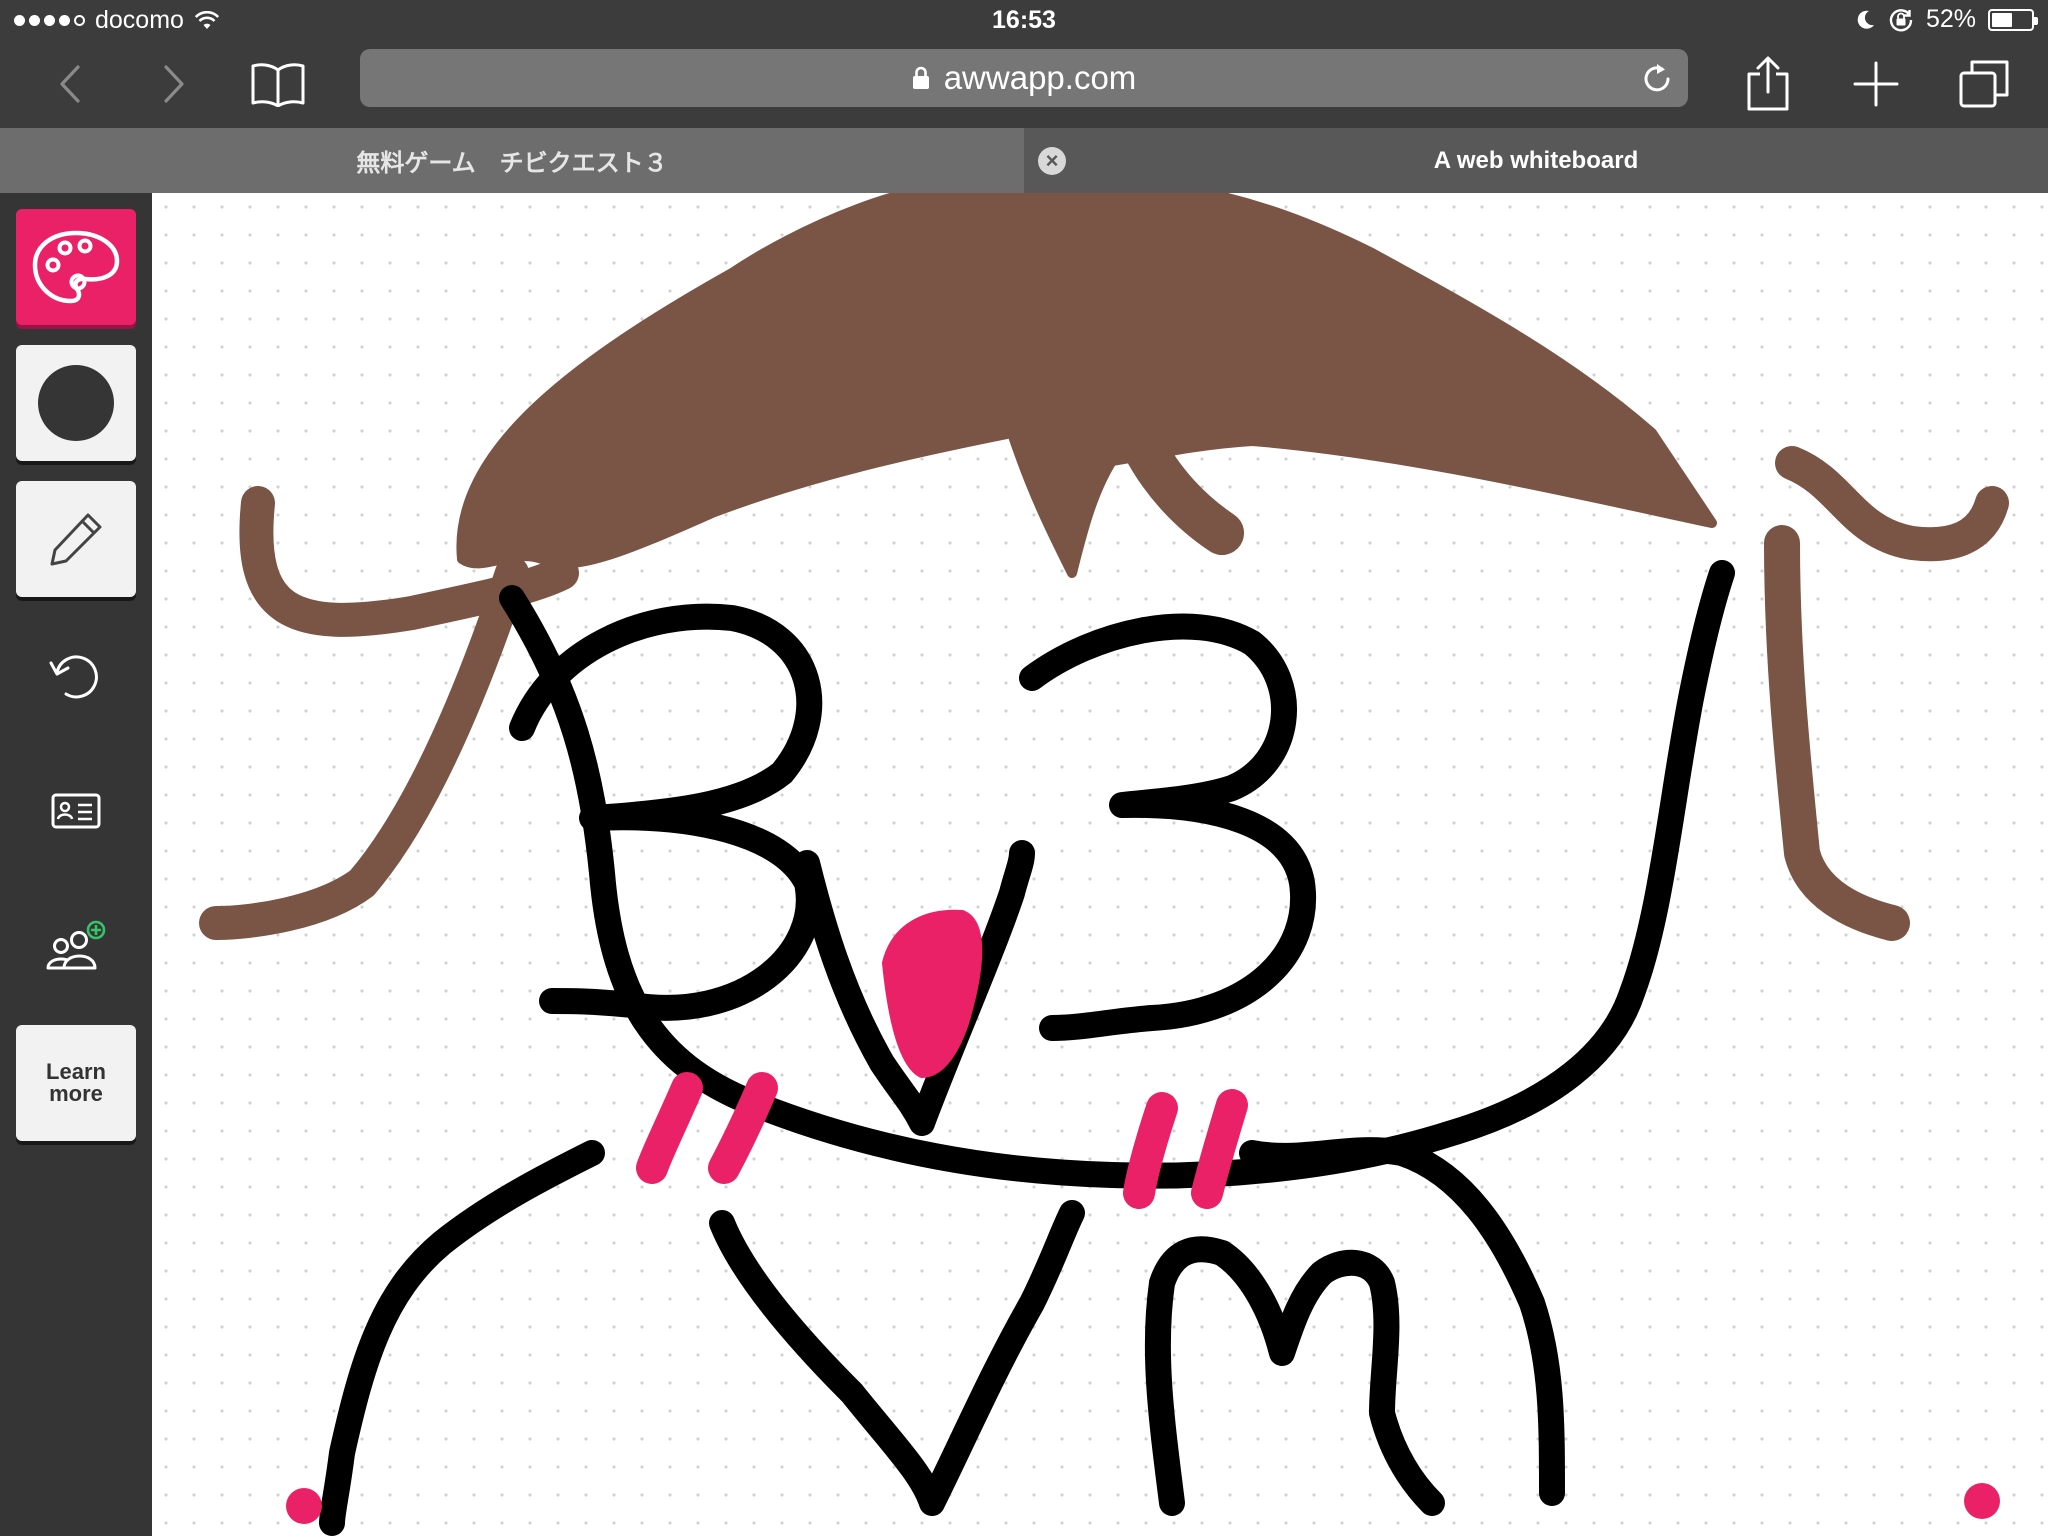 This screenshot has width=2048, height=1536. What do you see at coordinates (76, 1071) in the screenshot?
I see `learn-more-line1: Learn` at bounding box center [76, 1071].